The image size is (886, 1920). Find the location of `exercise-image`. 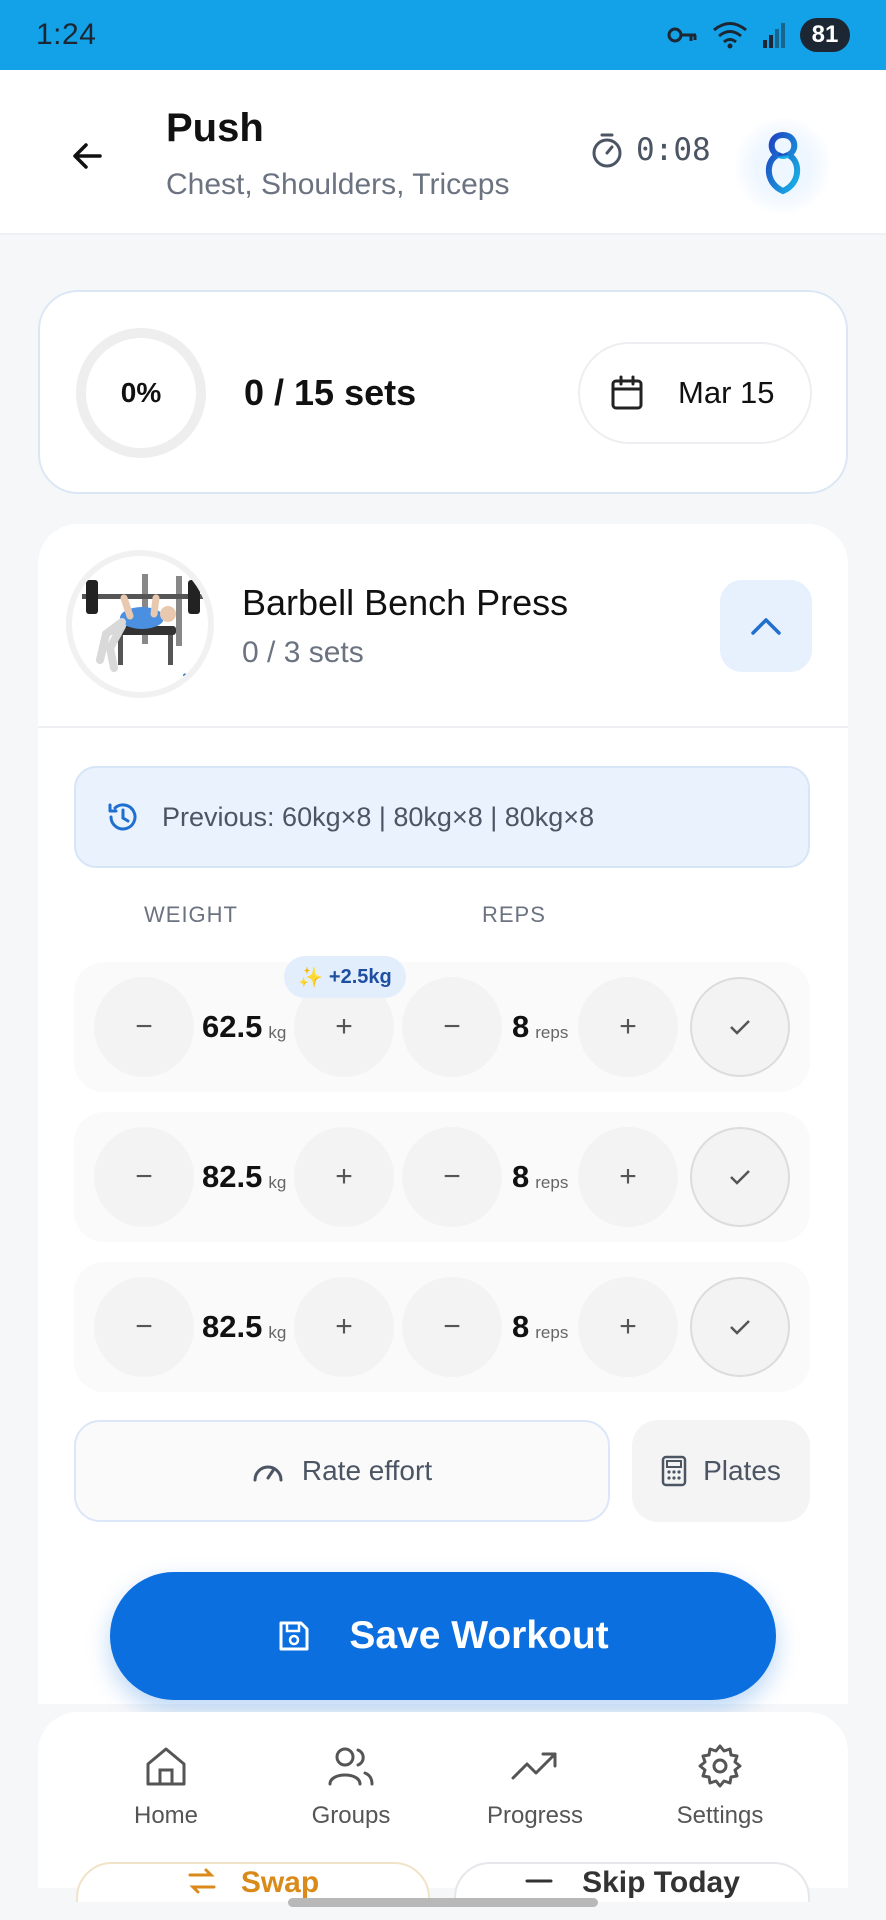

exercise-image is located at coordinates (140, 624).